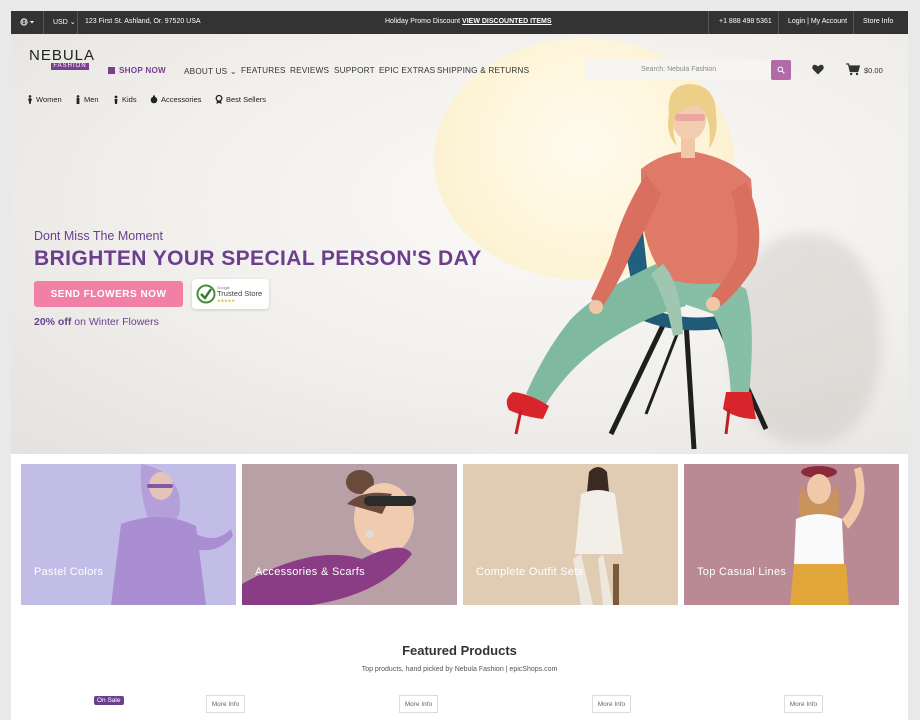  Describe the element at coordinates (226, 300) in the screenshot. I see `badge-stars: ★★★★★` at that location.